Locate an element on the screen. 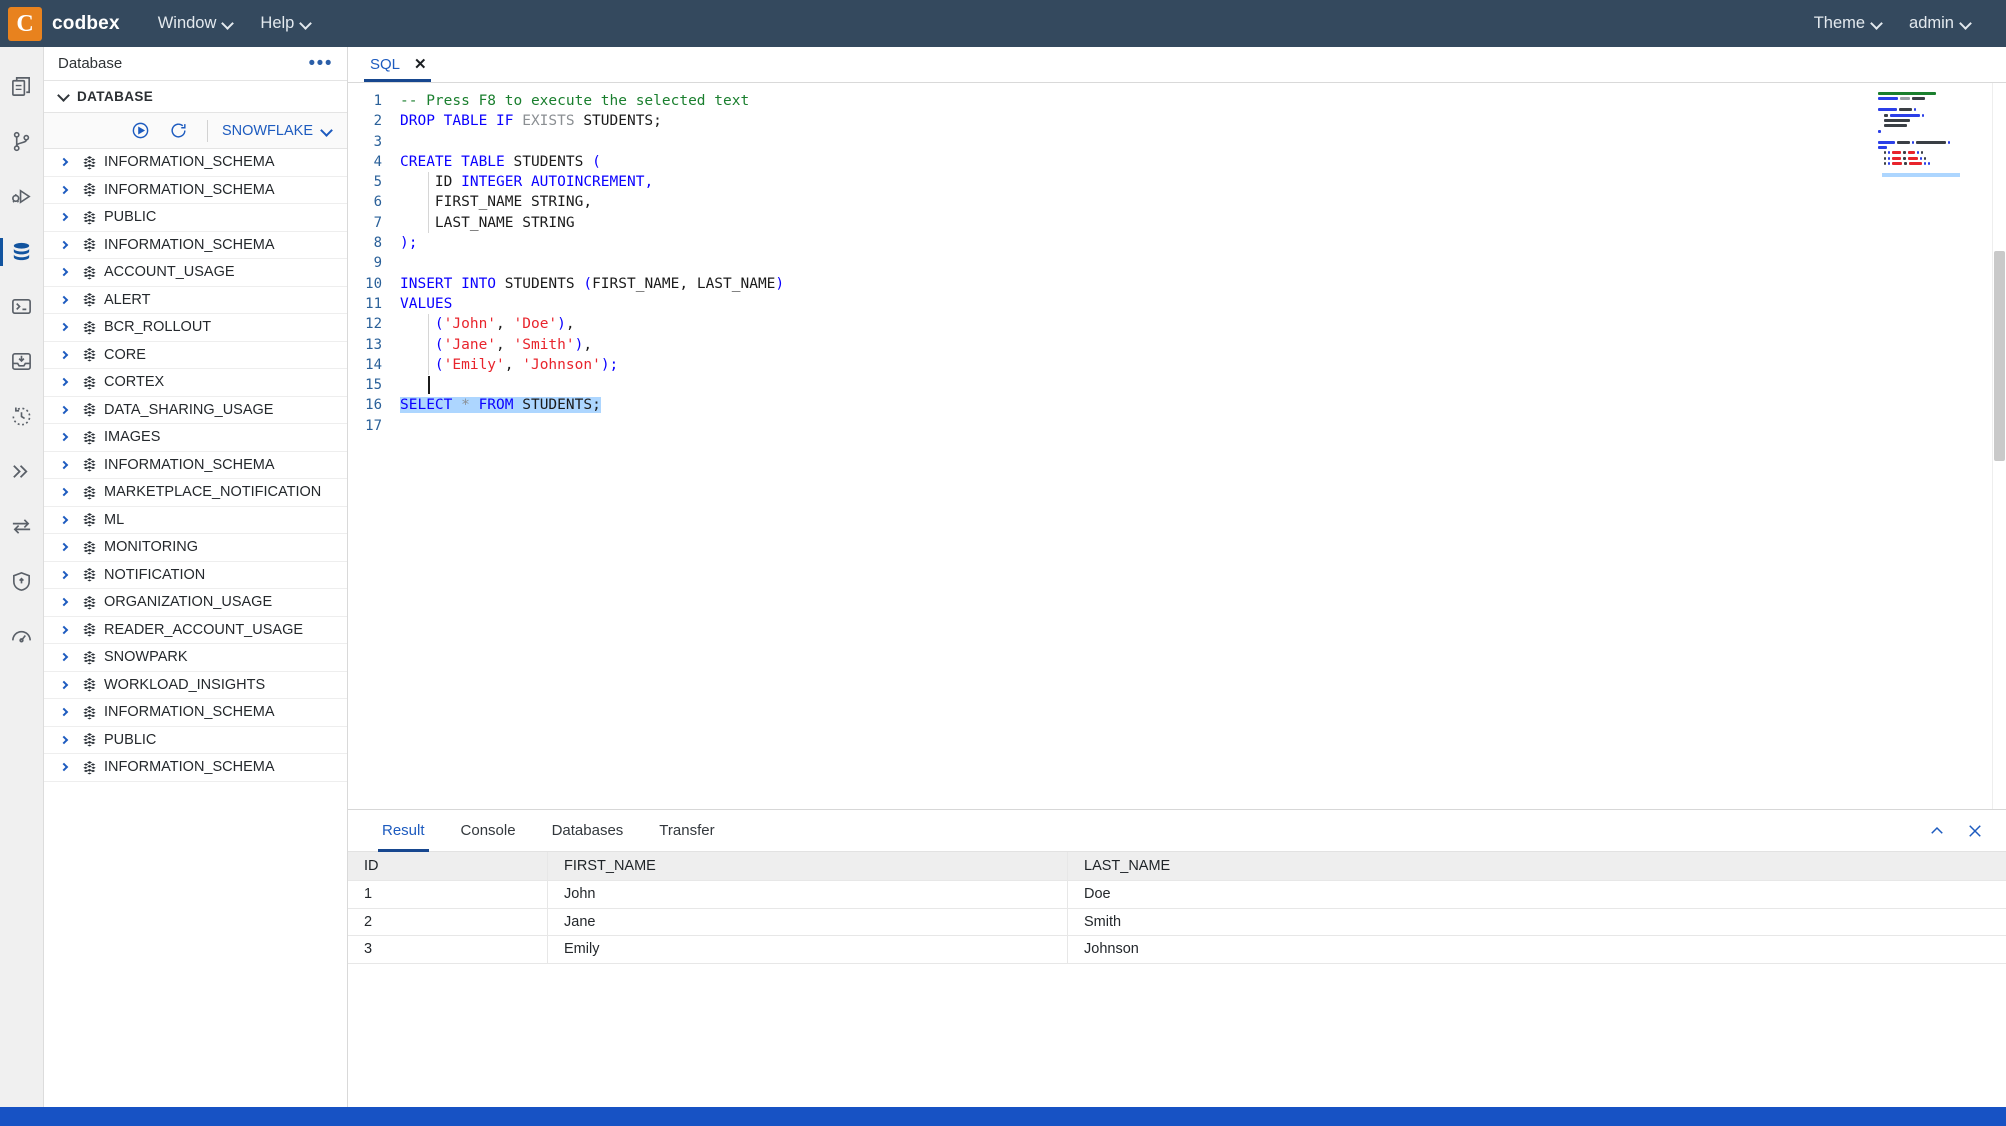 The image size is (2006, 1126). shield-icon is located at coordinates (22, 581).